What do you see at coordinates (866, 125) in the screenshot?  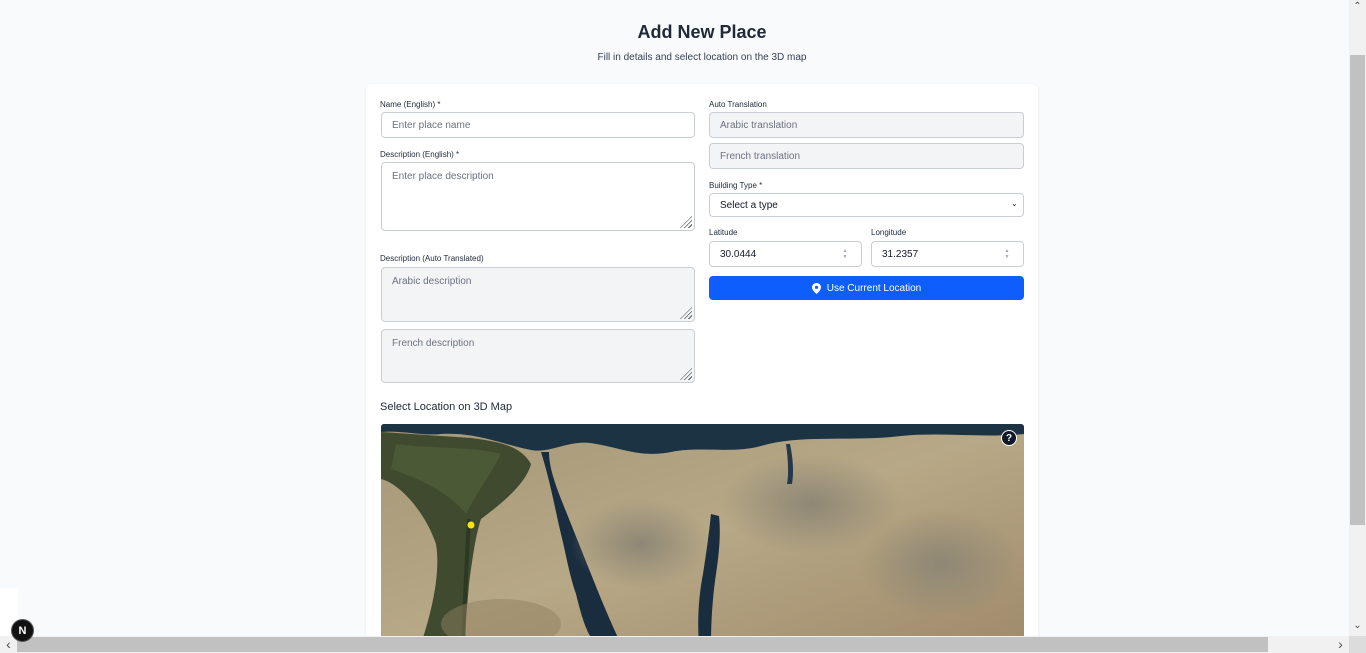 I see `arabic-translation-input` at bounding box center [866, 125].